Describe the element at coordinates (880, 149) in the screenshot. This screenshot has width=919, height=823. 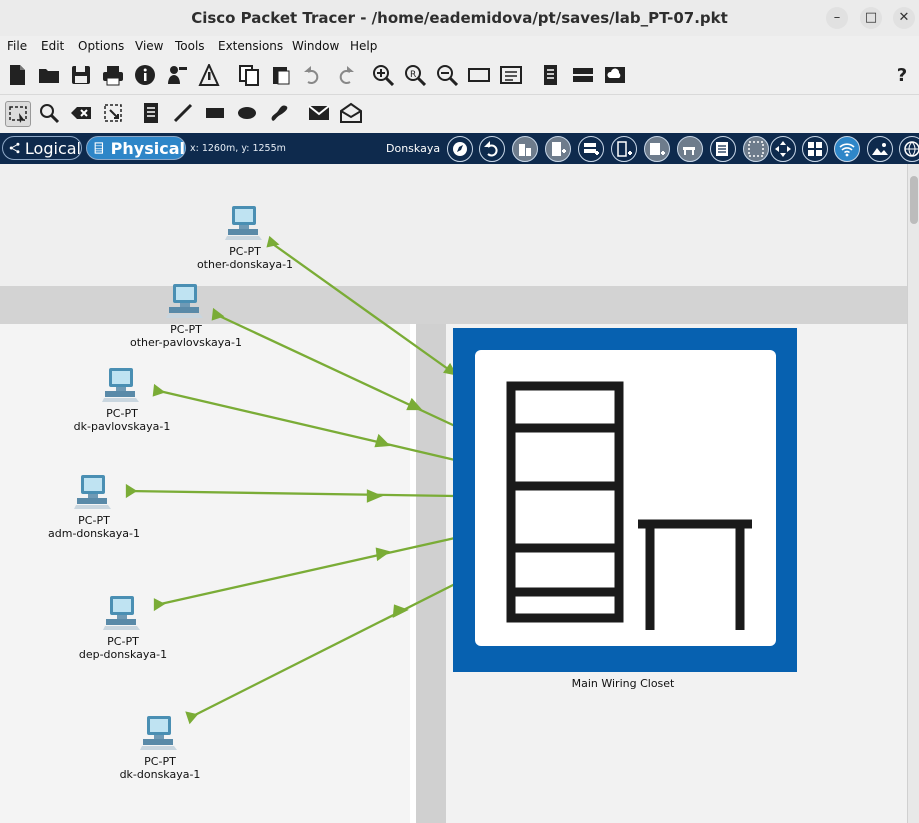
I see `background-image-icon` at that location.